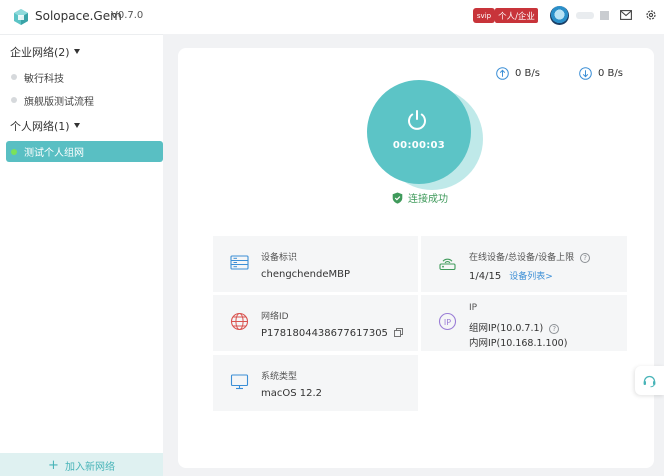 This screenshot has width=664, height=476. What do you see at coordinates (506, 328) in the screenshot?
I see `group-ip-value: 组网IP(10.0.7.1)` at bounding box center [506, 328].